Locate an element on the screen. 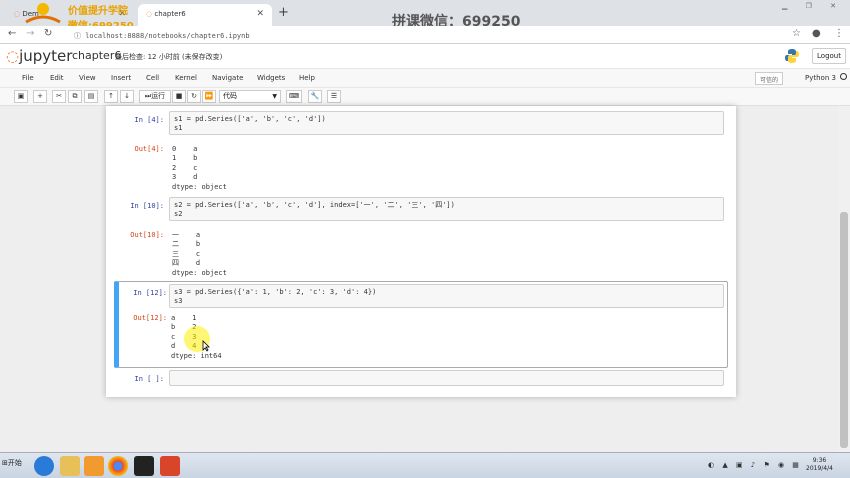 Image resolution: width=850 pixels, height=478 pixels. mouse-pointer-icon is located at coordinates (206, 346).